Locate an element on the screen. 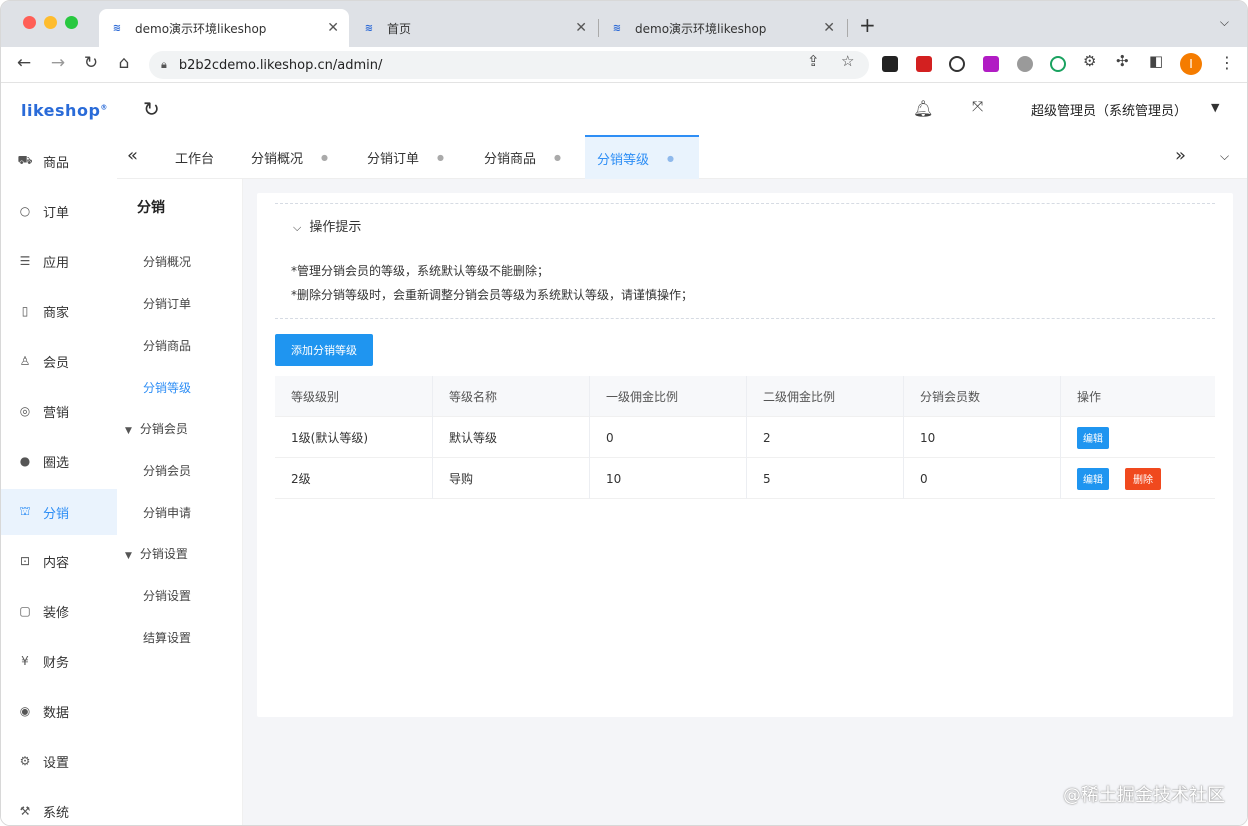 This screenshot has height=826, width=1248. add-level-button: 添加分销等级 is located at coordinates (324, 350).